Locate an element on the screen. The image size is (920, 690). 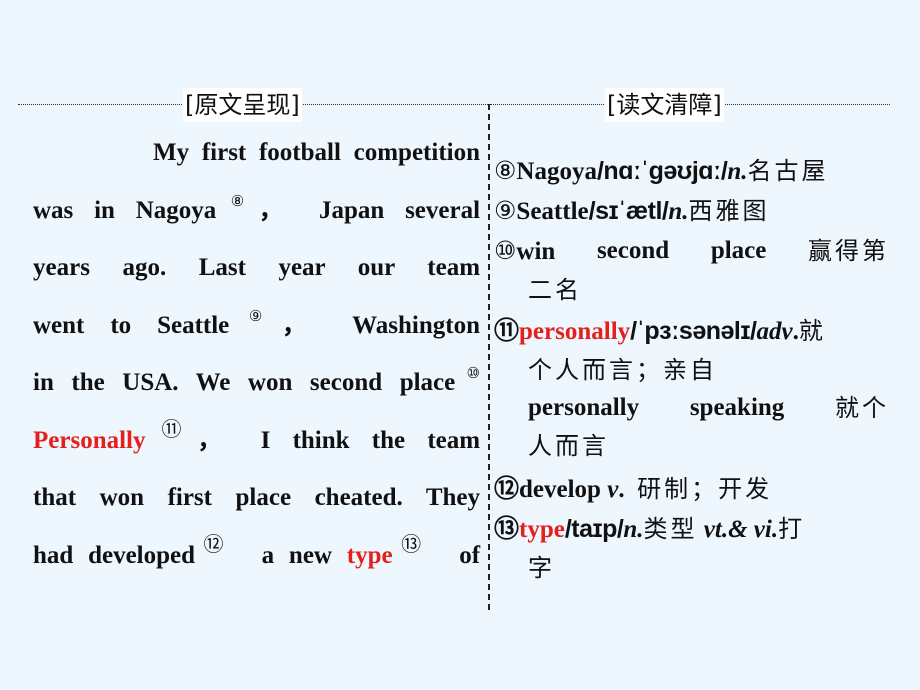
note-meaning: 研制；开发 is located at coordinates (705, 489).